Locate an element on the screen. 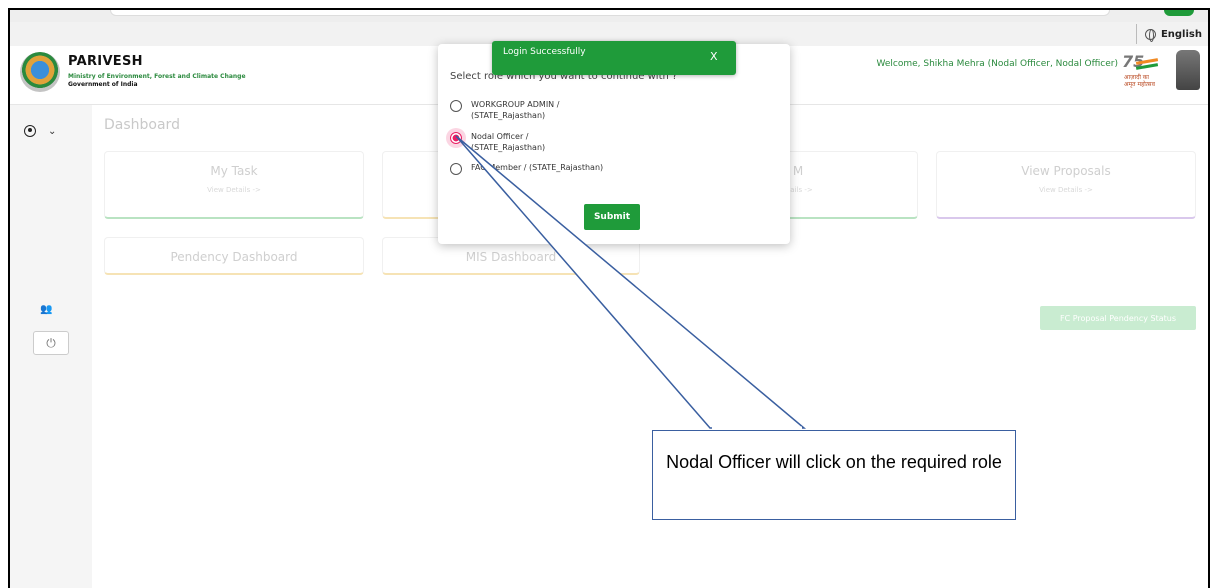 This screenshot has height=588, width=1218. role-label: FAC Member / (STATE_Rajasthan) is located at coordinates (537, 167).